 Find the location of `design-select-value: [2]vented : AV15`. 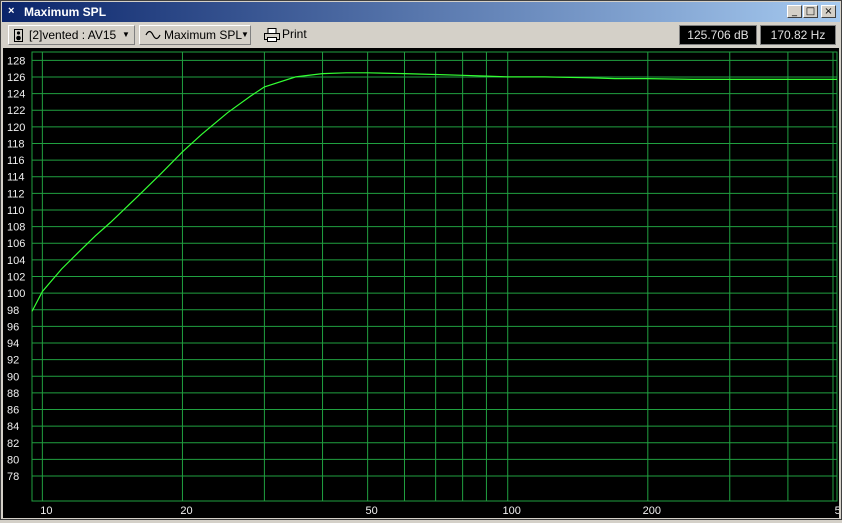

design-select-value: [2]vented : AV15 is located at coordinates (73, 35).